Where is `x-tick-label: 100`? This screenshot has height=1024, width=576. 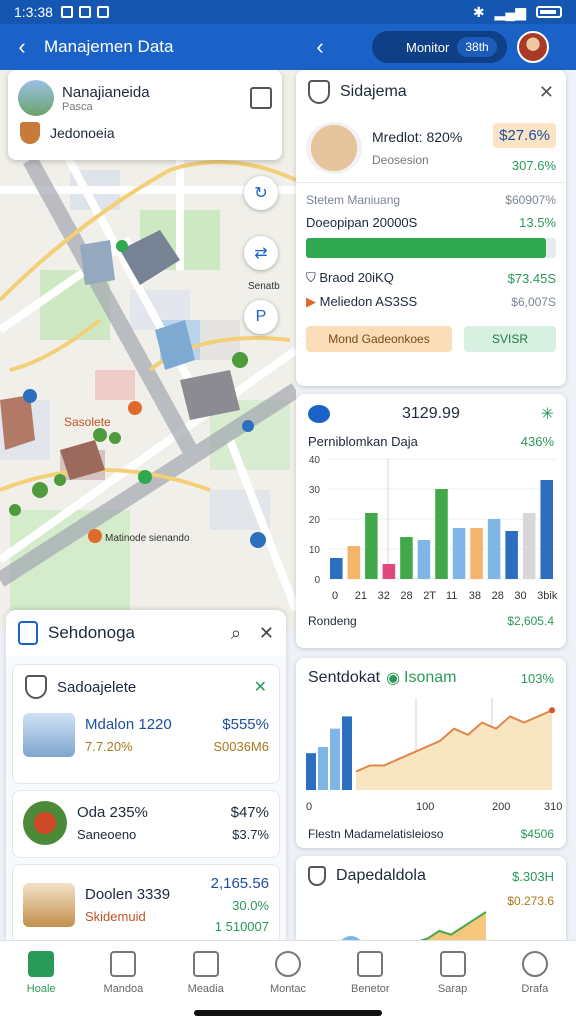
x-tick-label: 100 is located at coordinates (425, 807).